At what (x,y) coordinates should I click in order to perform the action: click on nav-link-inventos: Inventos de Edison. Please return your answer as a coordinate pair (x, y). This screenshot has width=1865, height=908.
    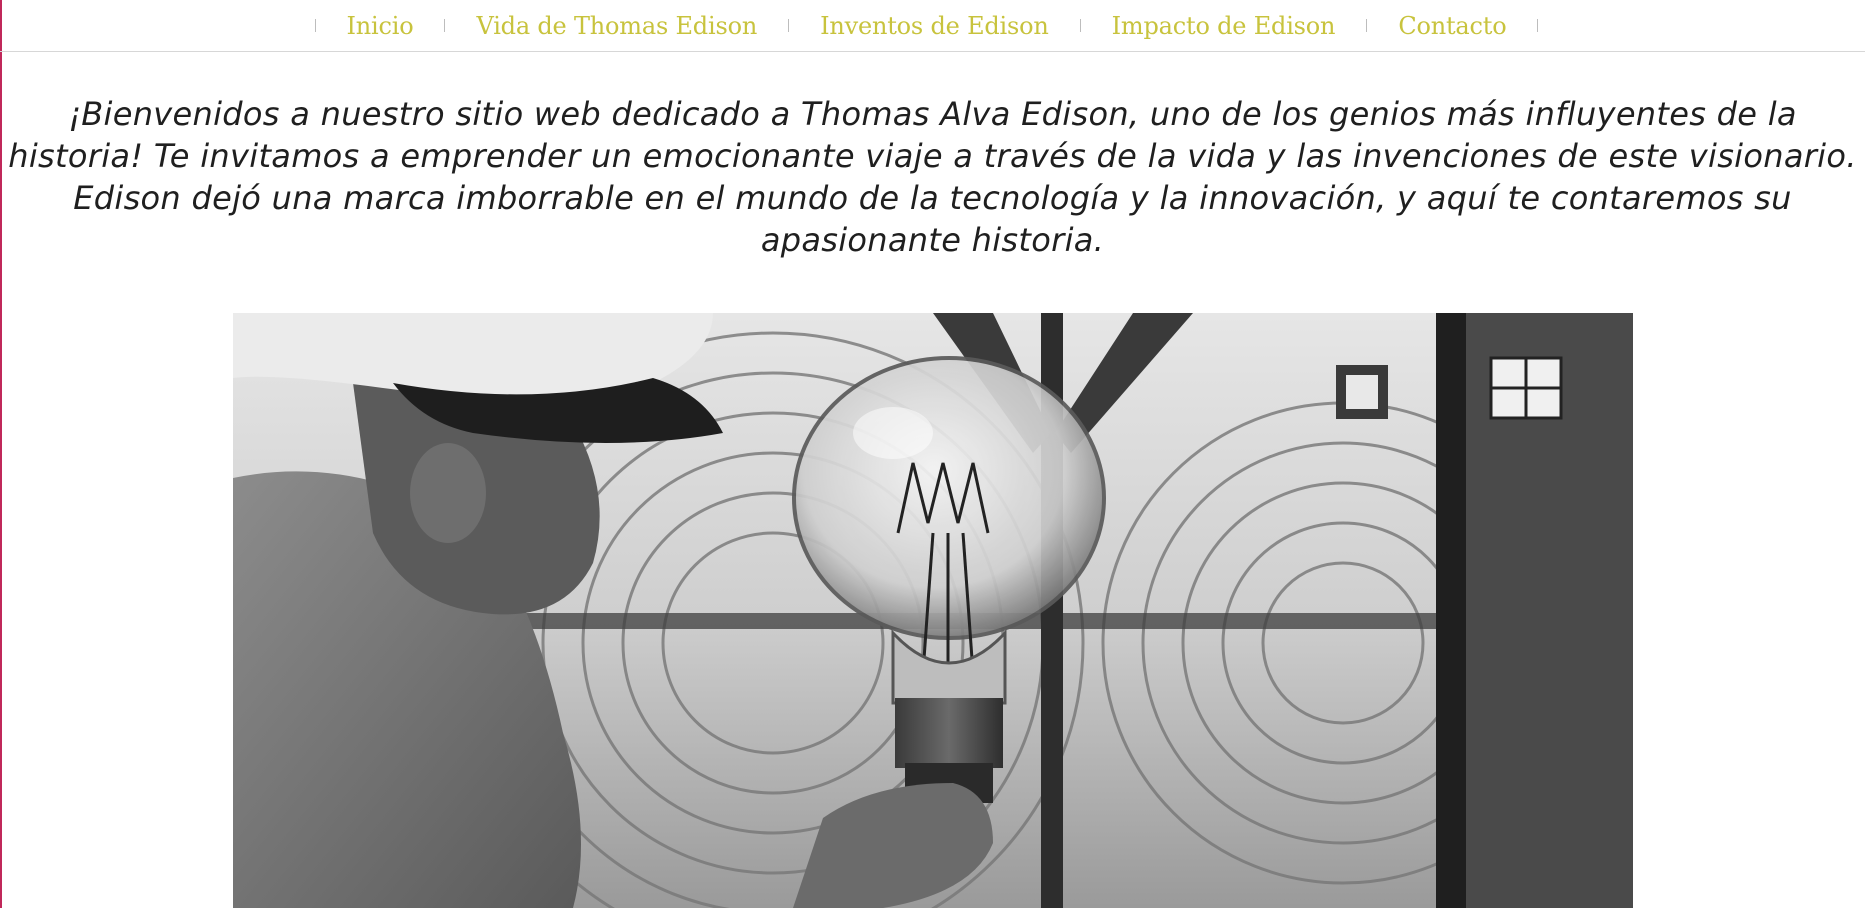
    Looking at the image, I should click on (934, 26).